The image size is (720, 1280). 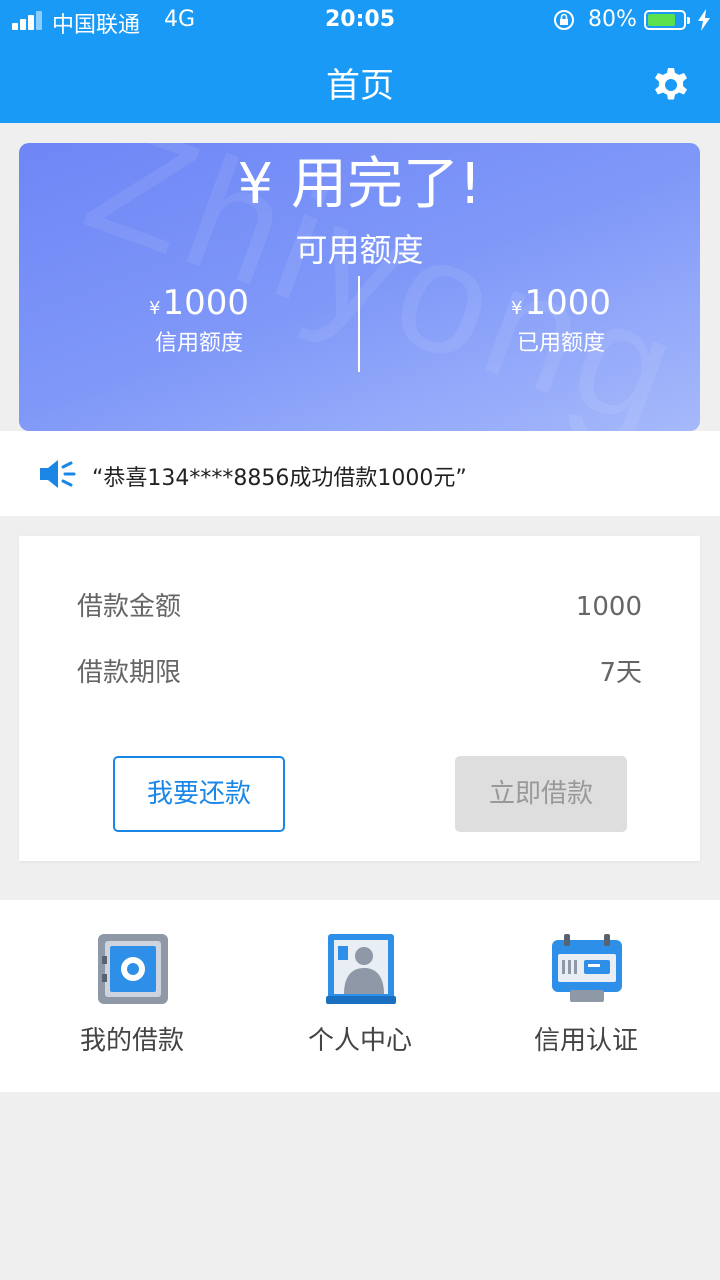 I want to click on menu-item-my-loans: 我的借款, so click(x=132, y=996).